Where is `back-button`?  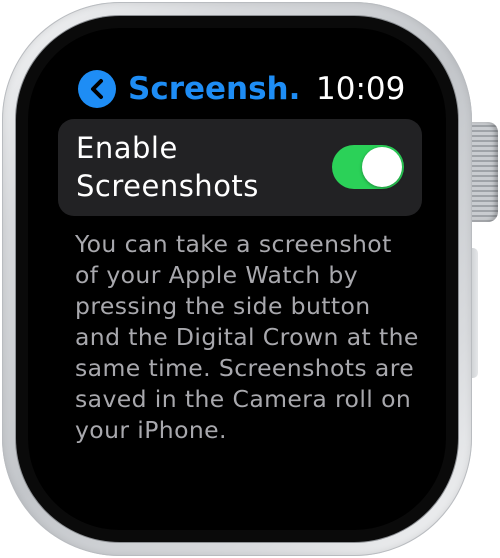
back-button is located at coordinates (97, 89).